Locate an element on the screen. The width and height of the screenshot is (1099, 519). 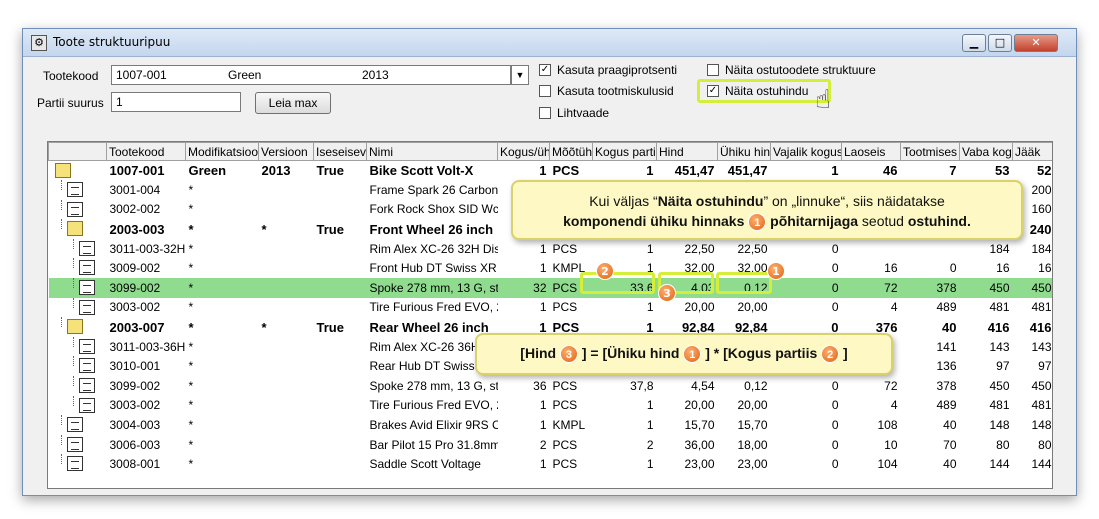
tootekood-combo: 1007-001 Green 2013 is located at coordinates (311, 75).